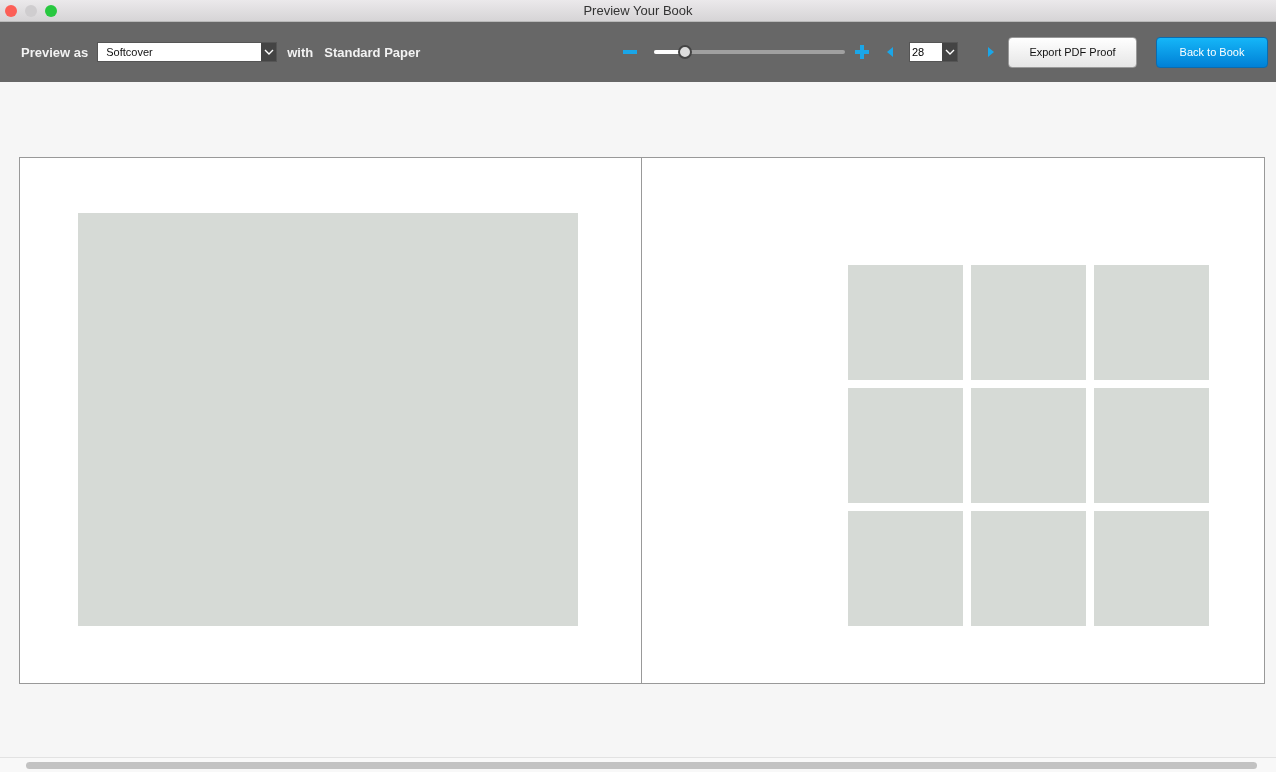 This screenshot has height=772, width=1276. Describe the element at coordinates (372, 52) in the screenshot. I see `paper-label: Standard Paper` at that location.